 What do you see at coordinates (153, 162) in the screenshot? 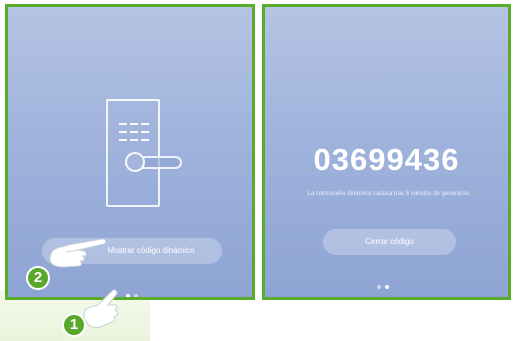
I see `lock-handle` at bounding box center [153, 162].